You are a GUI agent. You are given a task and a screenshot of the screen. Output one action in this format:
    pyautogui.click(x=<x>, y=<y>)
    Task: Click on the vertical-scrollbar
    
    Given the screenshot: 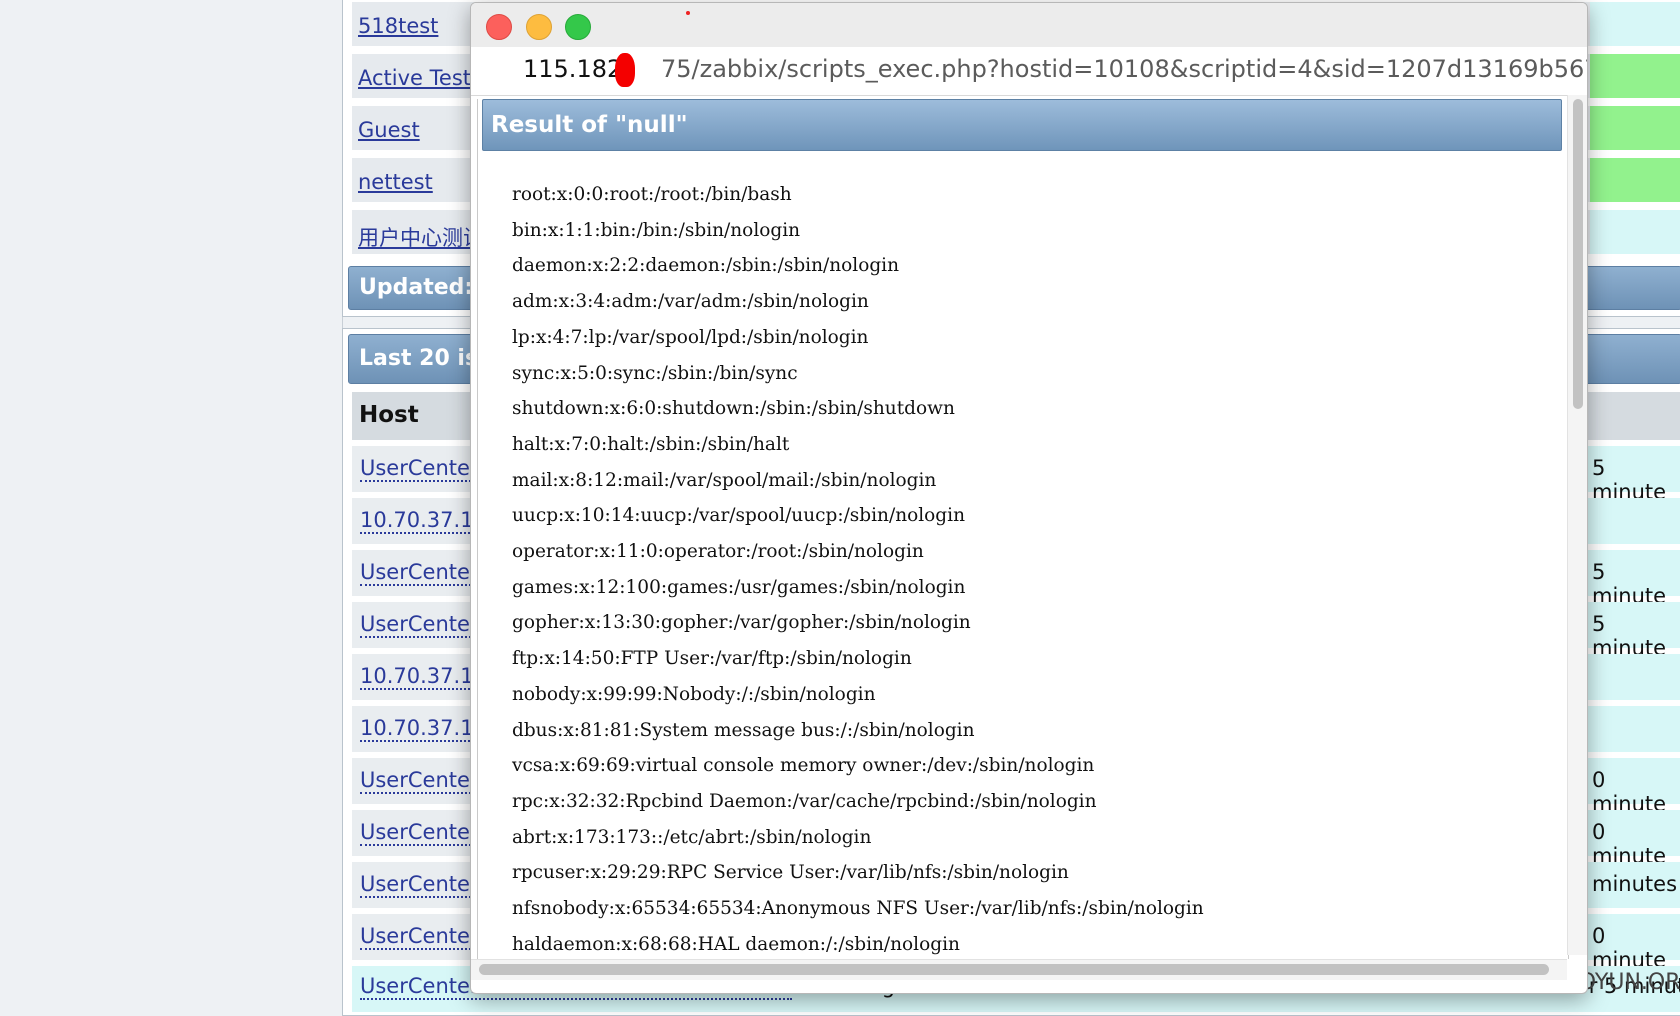 What is the action you would take?
    pyautogui.click(x=1577, y=525)
    